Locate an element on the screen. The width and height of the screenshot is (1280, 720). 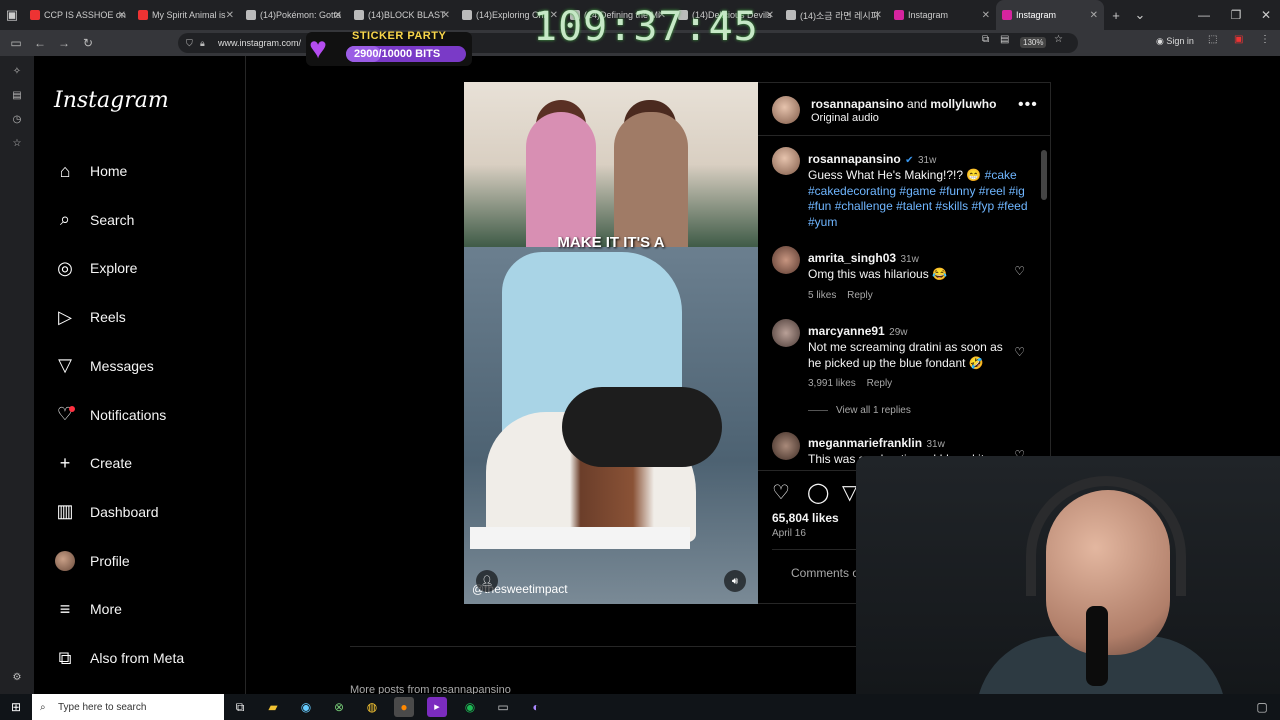
terminal-icon: ▭ is located at coordinates (503, 707).